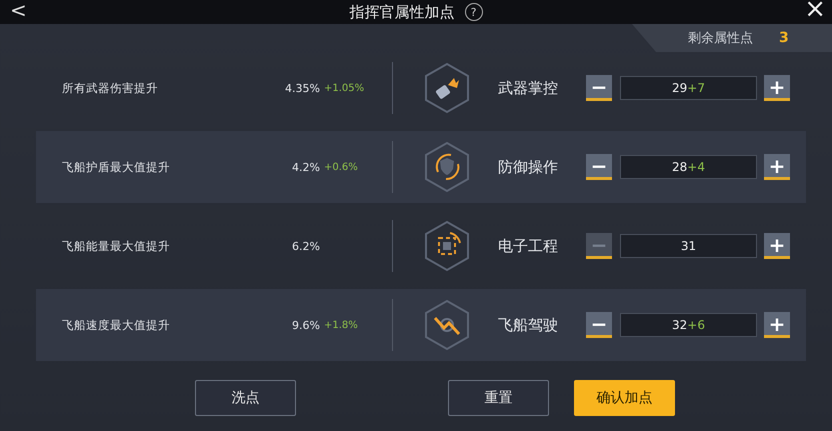 This screenshot has width=832, height=431. Describe the element at coordinates (688, 88) in the screenshot. I see `points-field: 29+7` at that location.